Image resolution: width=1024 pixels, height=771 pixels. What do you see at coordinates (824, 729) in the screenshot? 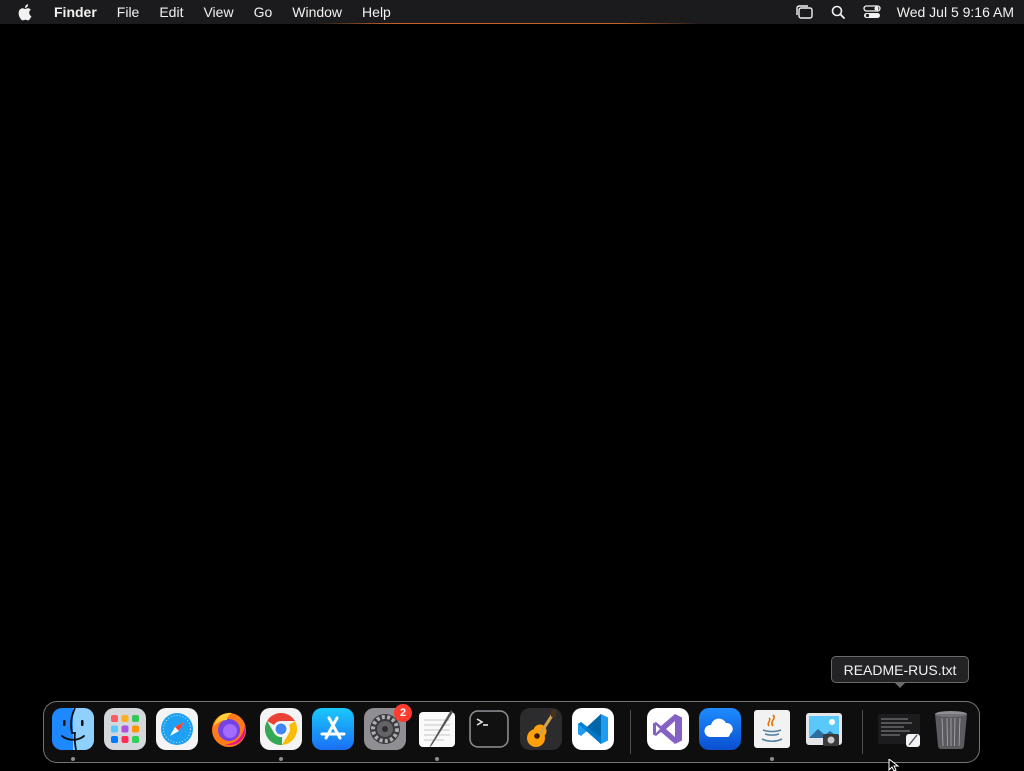
I see `dock-preview-icon` at bounding box center [824, 729].